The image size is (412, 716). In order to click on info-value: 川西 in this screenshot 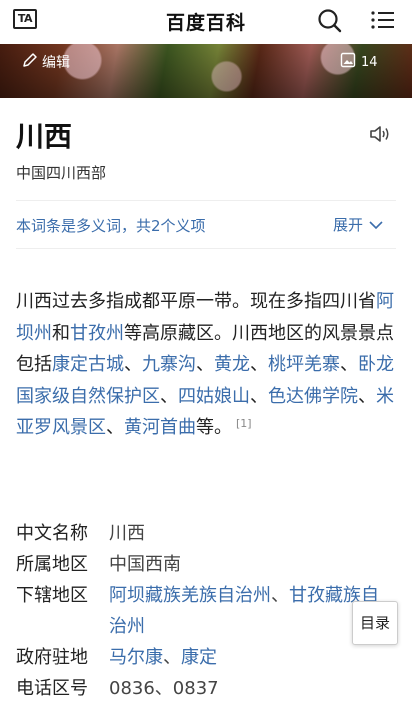, I will do `click(127, 533)`.